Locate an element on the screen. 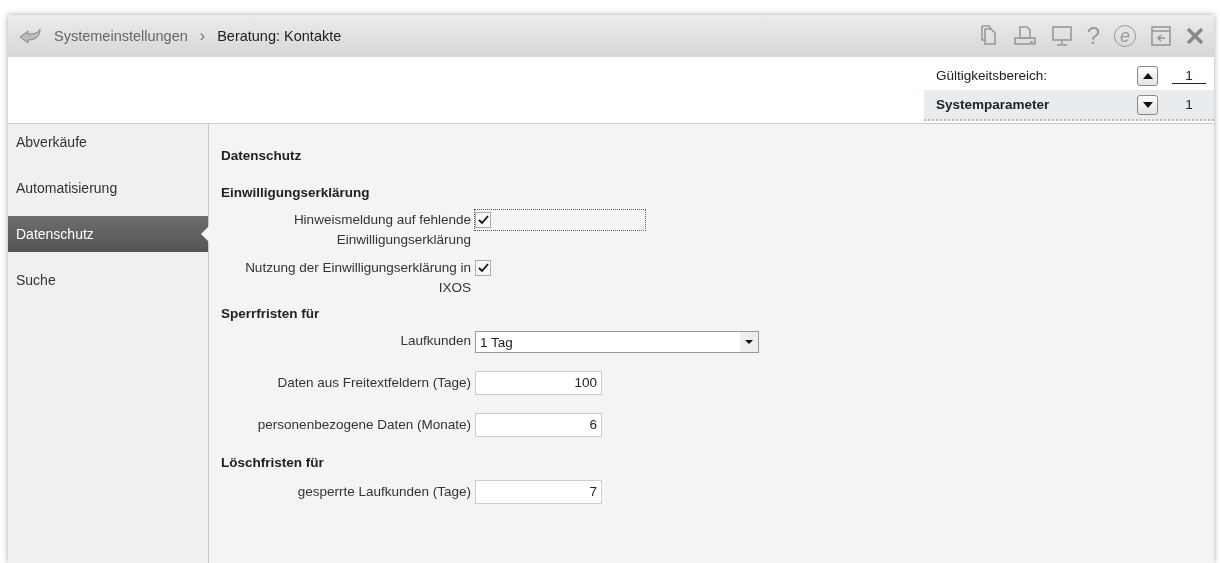  back-icon is located at coordinates (30, 36).